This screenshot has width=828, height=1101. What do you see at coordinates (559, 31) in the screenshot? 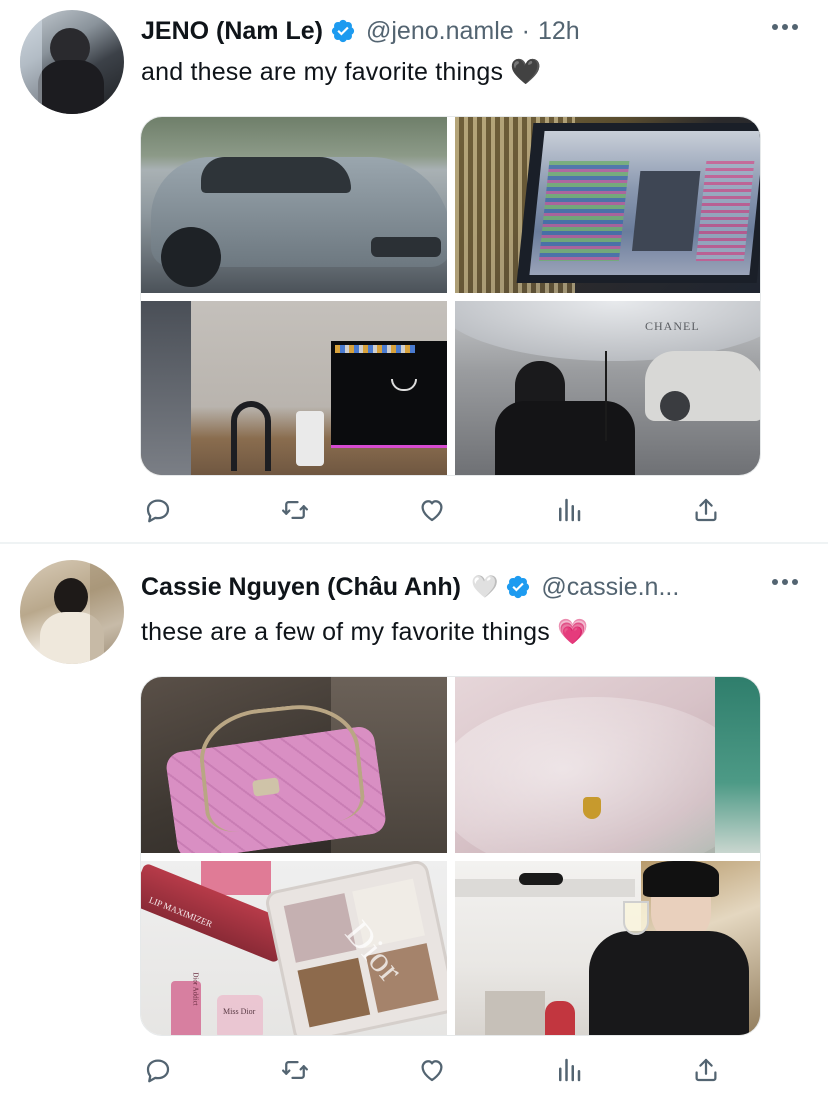
I see `timestamp: 12h` at bounding box center [559, 31].